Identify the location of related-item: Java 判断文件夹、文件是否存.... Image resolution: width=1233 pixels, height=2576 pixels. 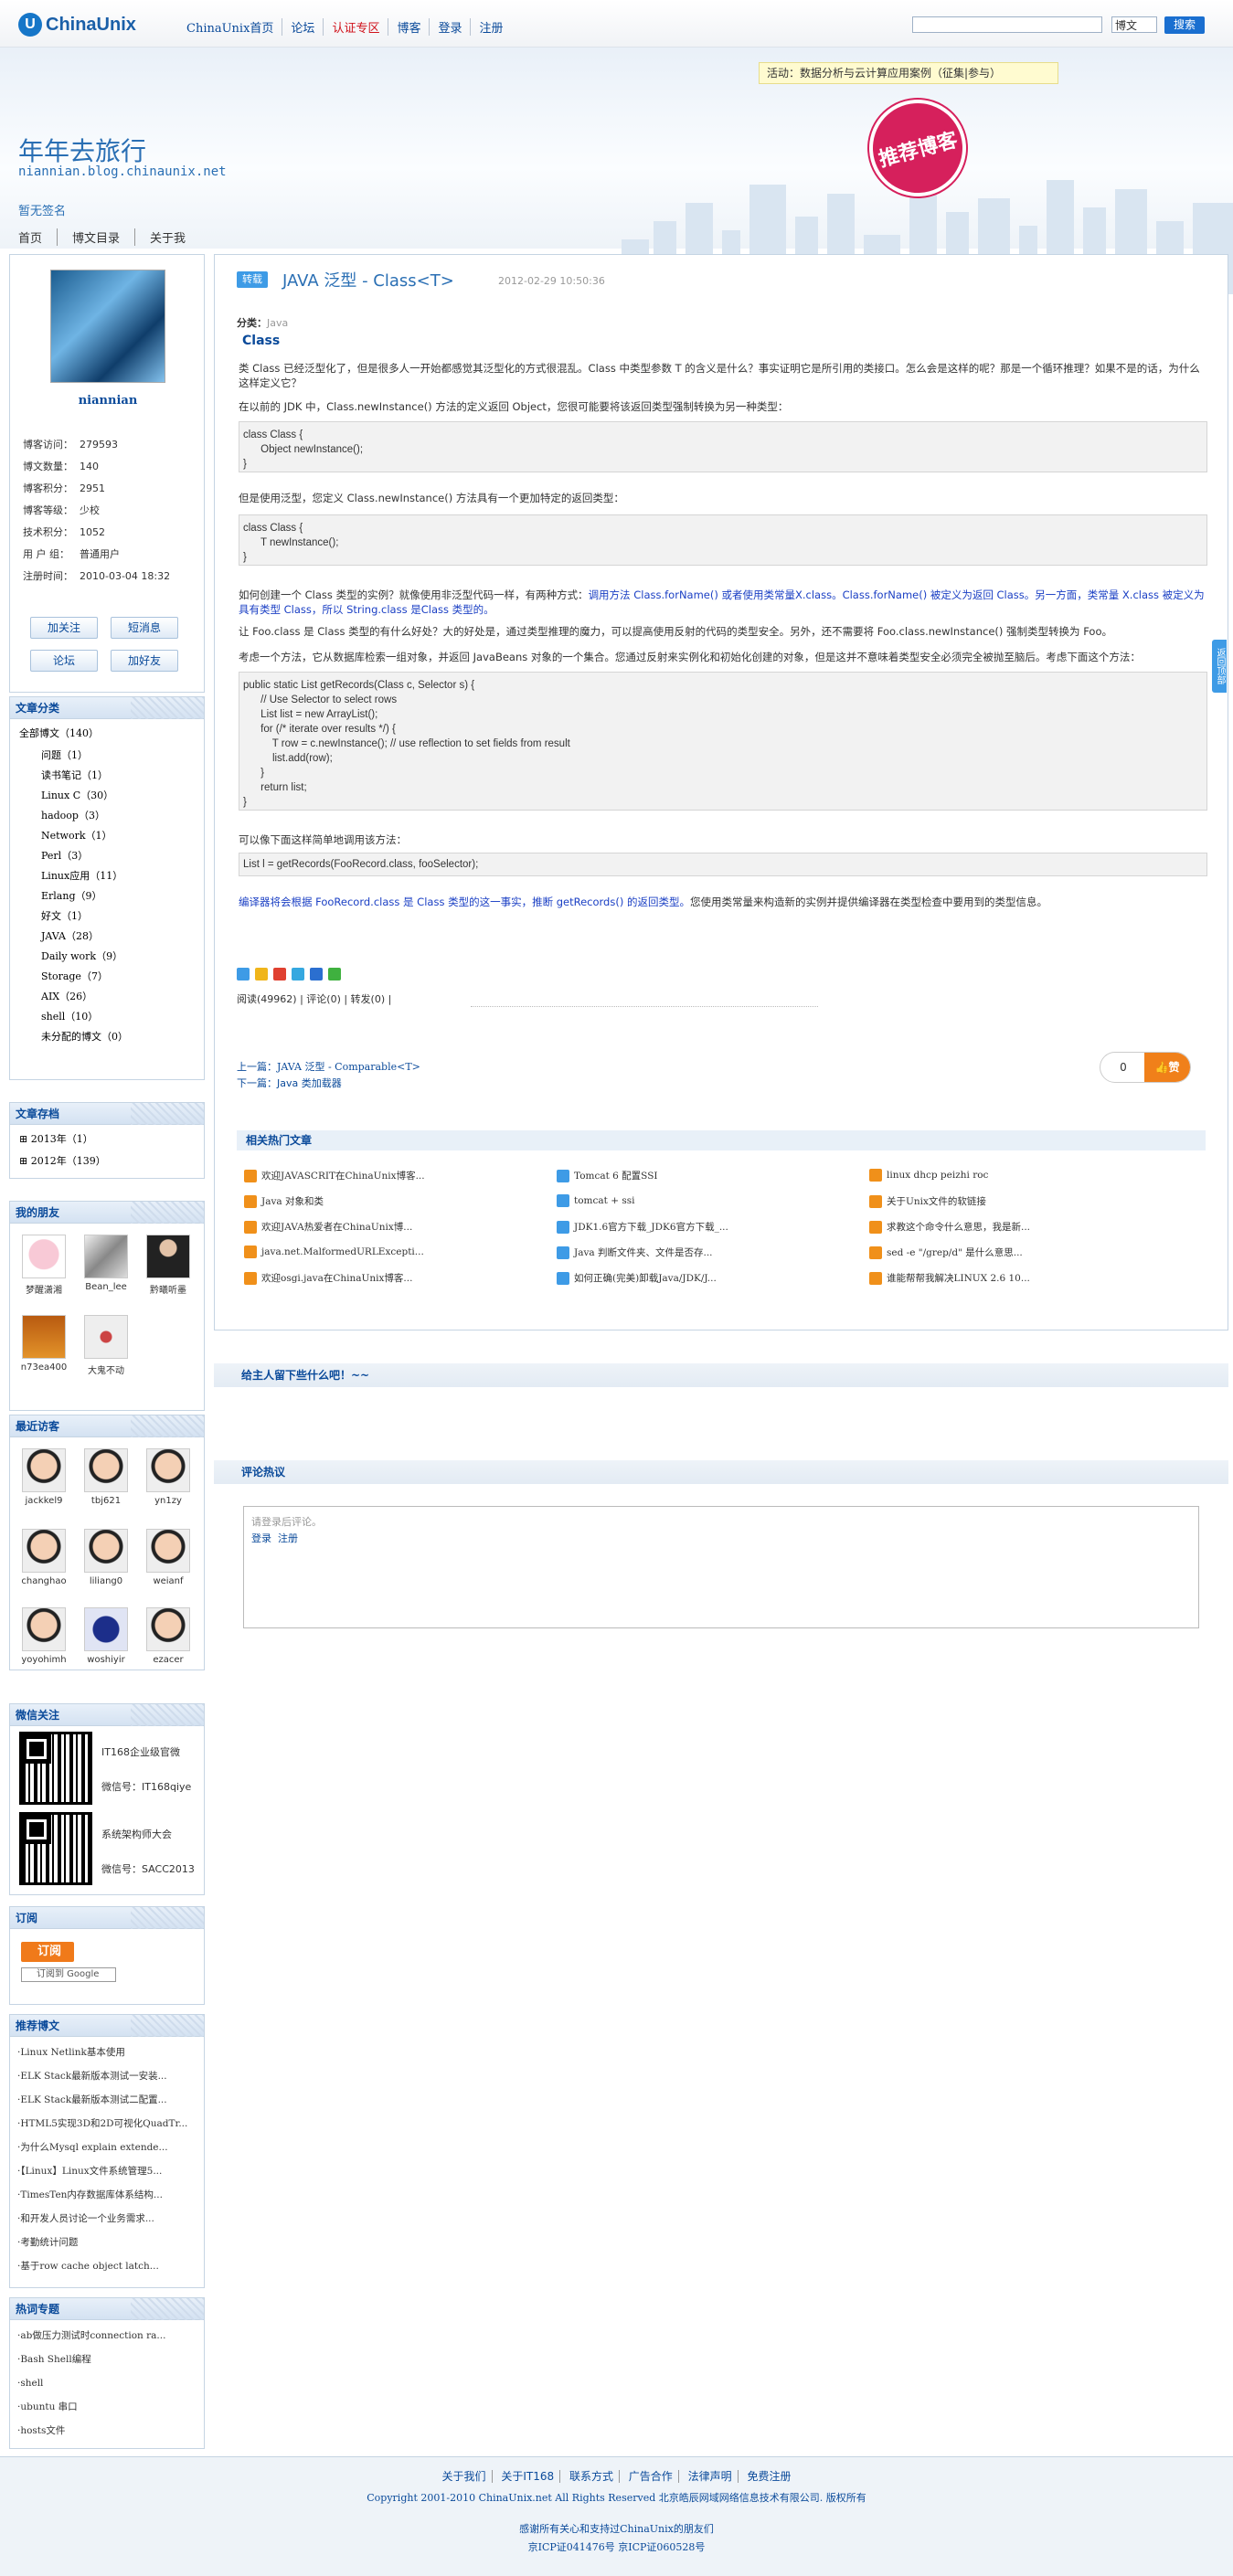
(635, 1252).